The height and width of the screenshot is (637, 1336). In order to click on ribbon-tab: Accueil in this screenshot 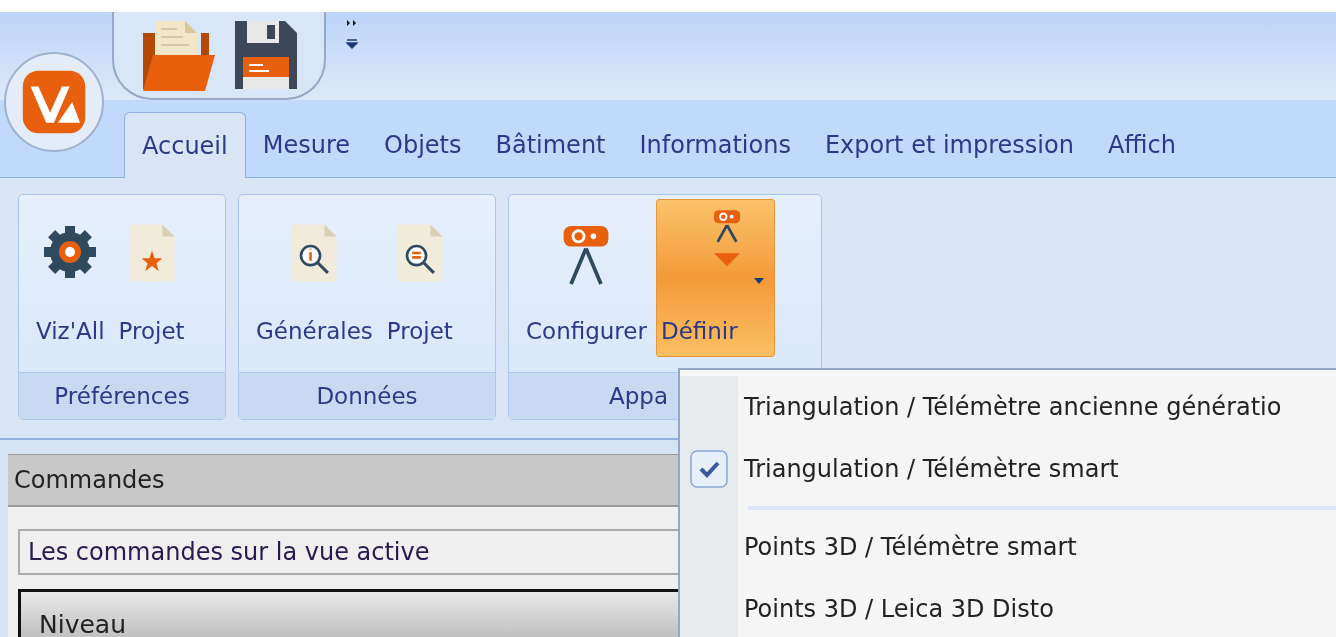, I will do `click(185, 145)`.